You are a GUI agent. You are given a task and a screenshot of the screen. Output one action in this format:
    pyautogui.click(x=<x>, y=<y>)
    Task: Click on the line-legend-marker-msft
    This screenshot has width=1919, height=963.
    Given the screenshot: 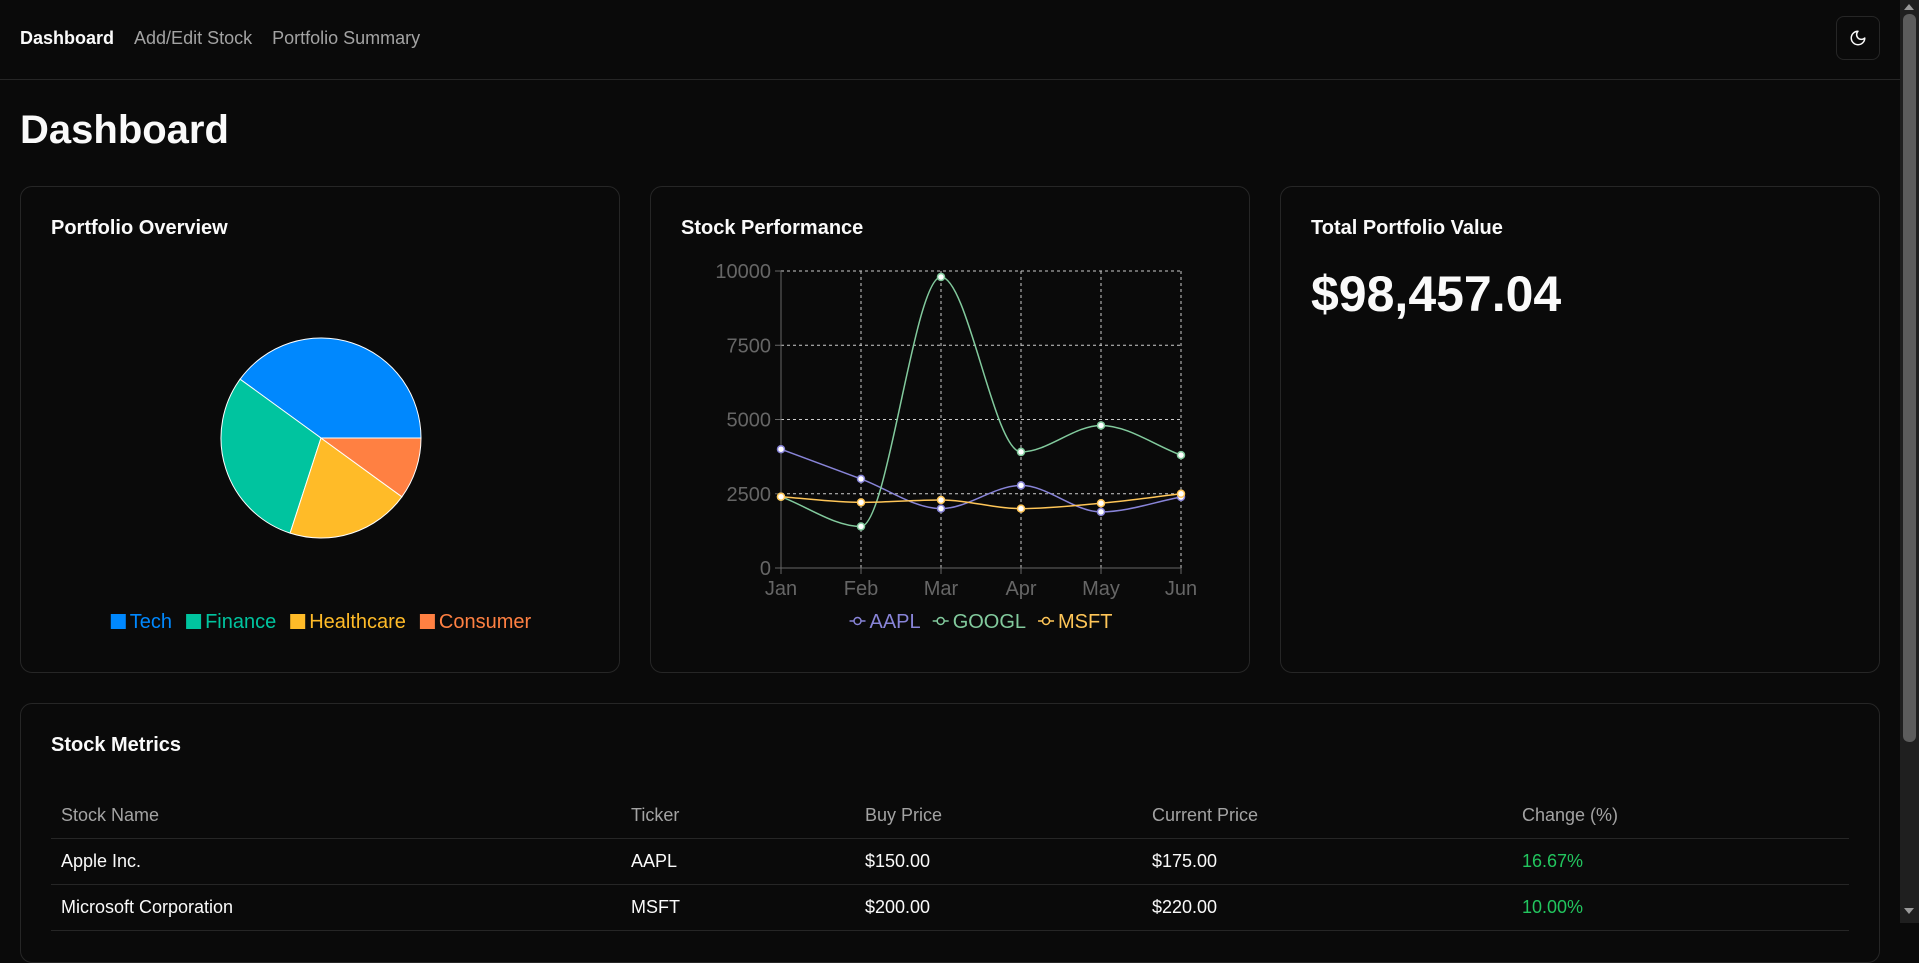 What is the action you would take?
    pyautogui.click(x=1046, y=621)
    